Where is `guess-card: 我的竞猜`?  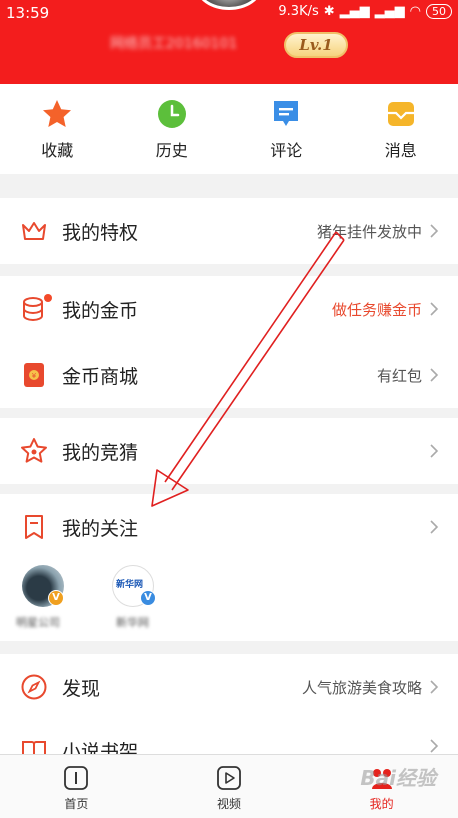
guess-card: 我的竞猜 is located at coordinates (229, 451).